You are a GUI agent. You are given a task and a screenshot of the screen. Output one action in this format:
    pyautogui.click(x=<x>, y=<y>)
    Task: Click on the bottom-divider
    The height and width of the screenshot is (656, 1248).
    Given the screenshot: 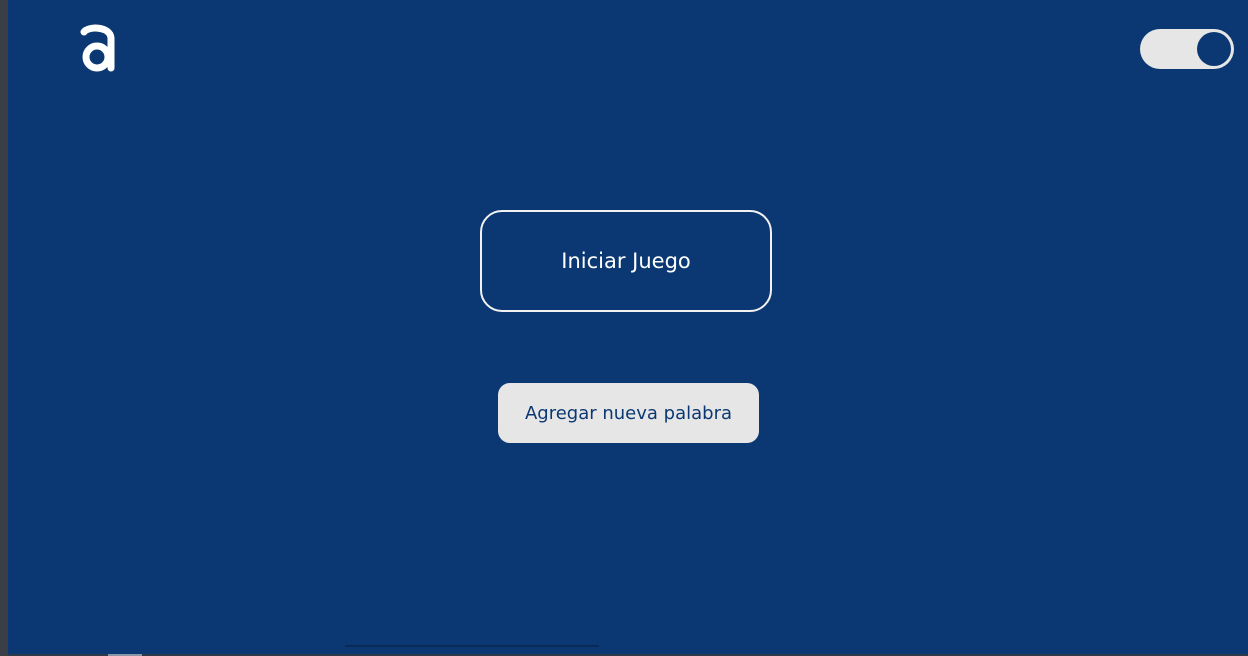 What is the action you would take?
    pyautogui.click(x=472, y=646)
    